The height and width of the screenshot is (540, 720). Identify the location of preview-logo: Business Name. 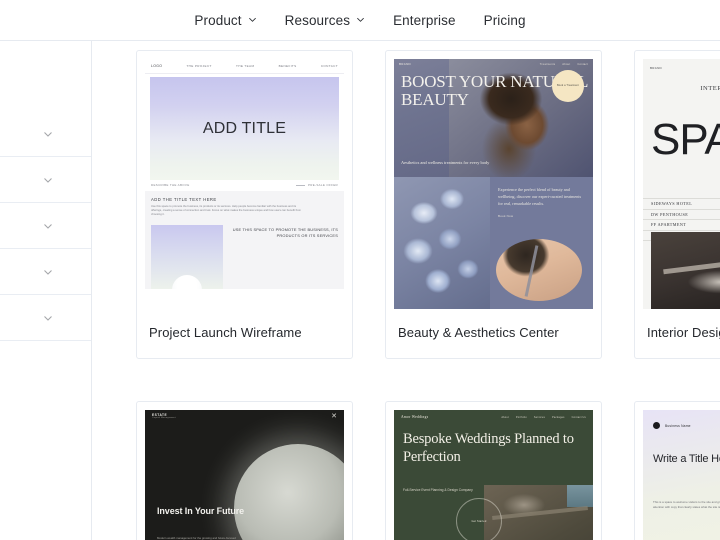
(672, 425).